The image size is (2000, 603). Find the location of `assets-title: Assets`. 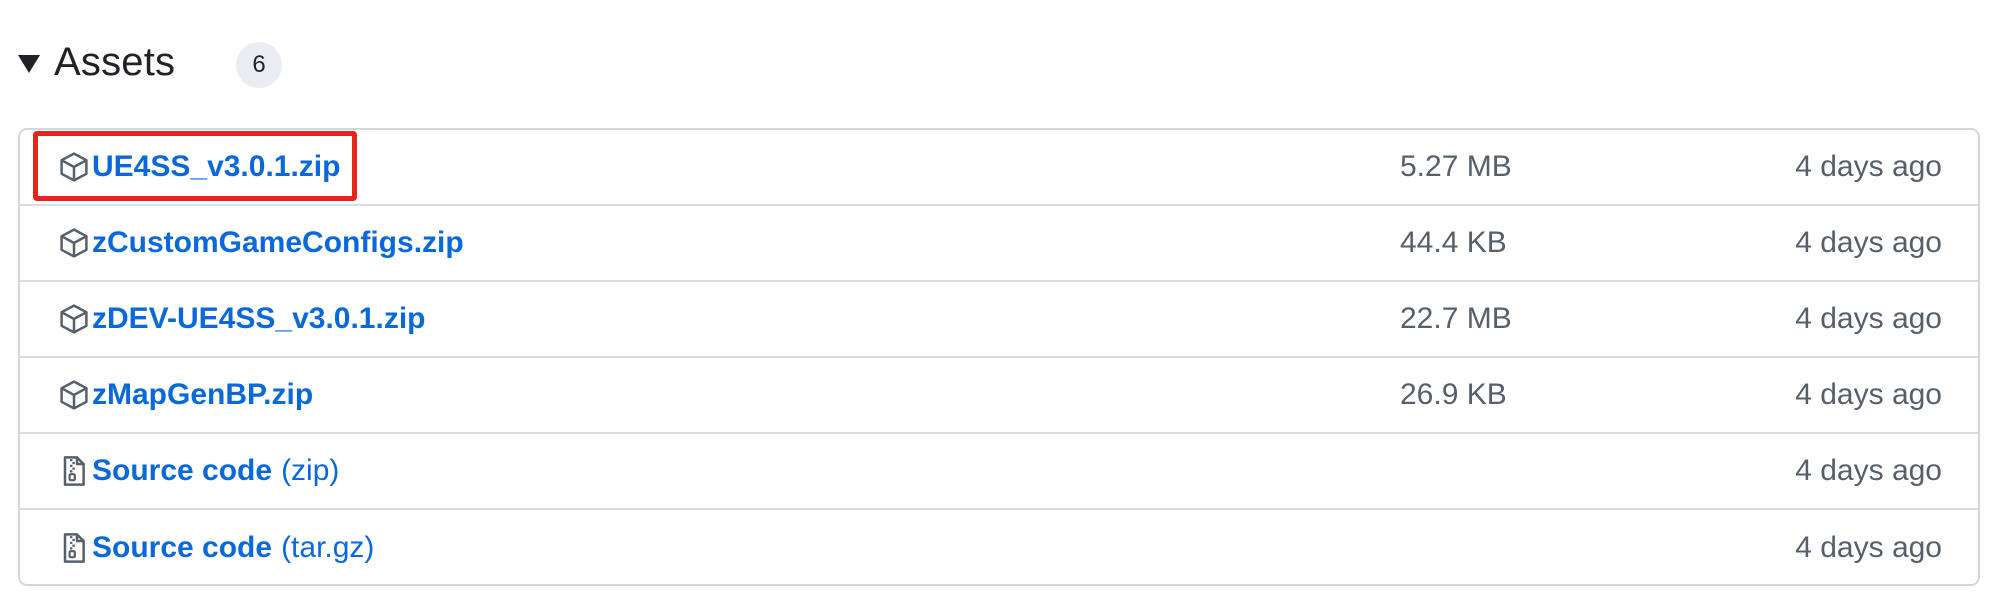

assets-title: Assets is located at coordinates (115, 61).